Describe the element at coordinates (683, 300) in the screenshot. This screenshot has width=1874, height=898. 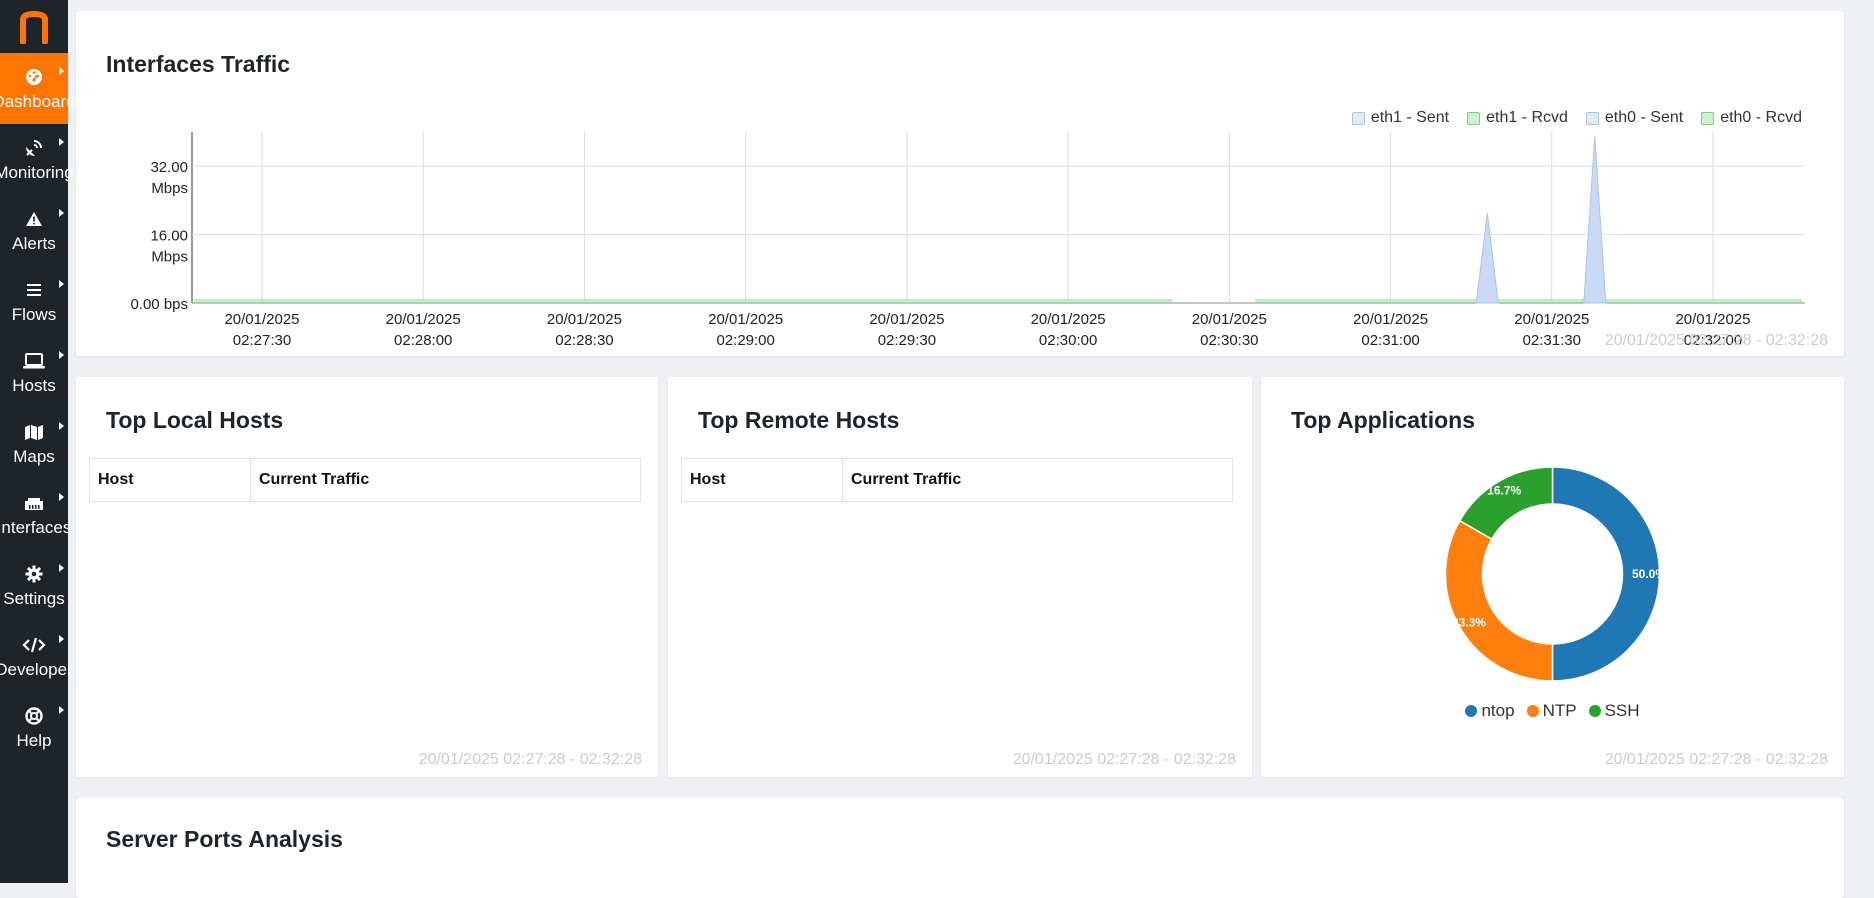
I see `rcvd-series-area` at that location.